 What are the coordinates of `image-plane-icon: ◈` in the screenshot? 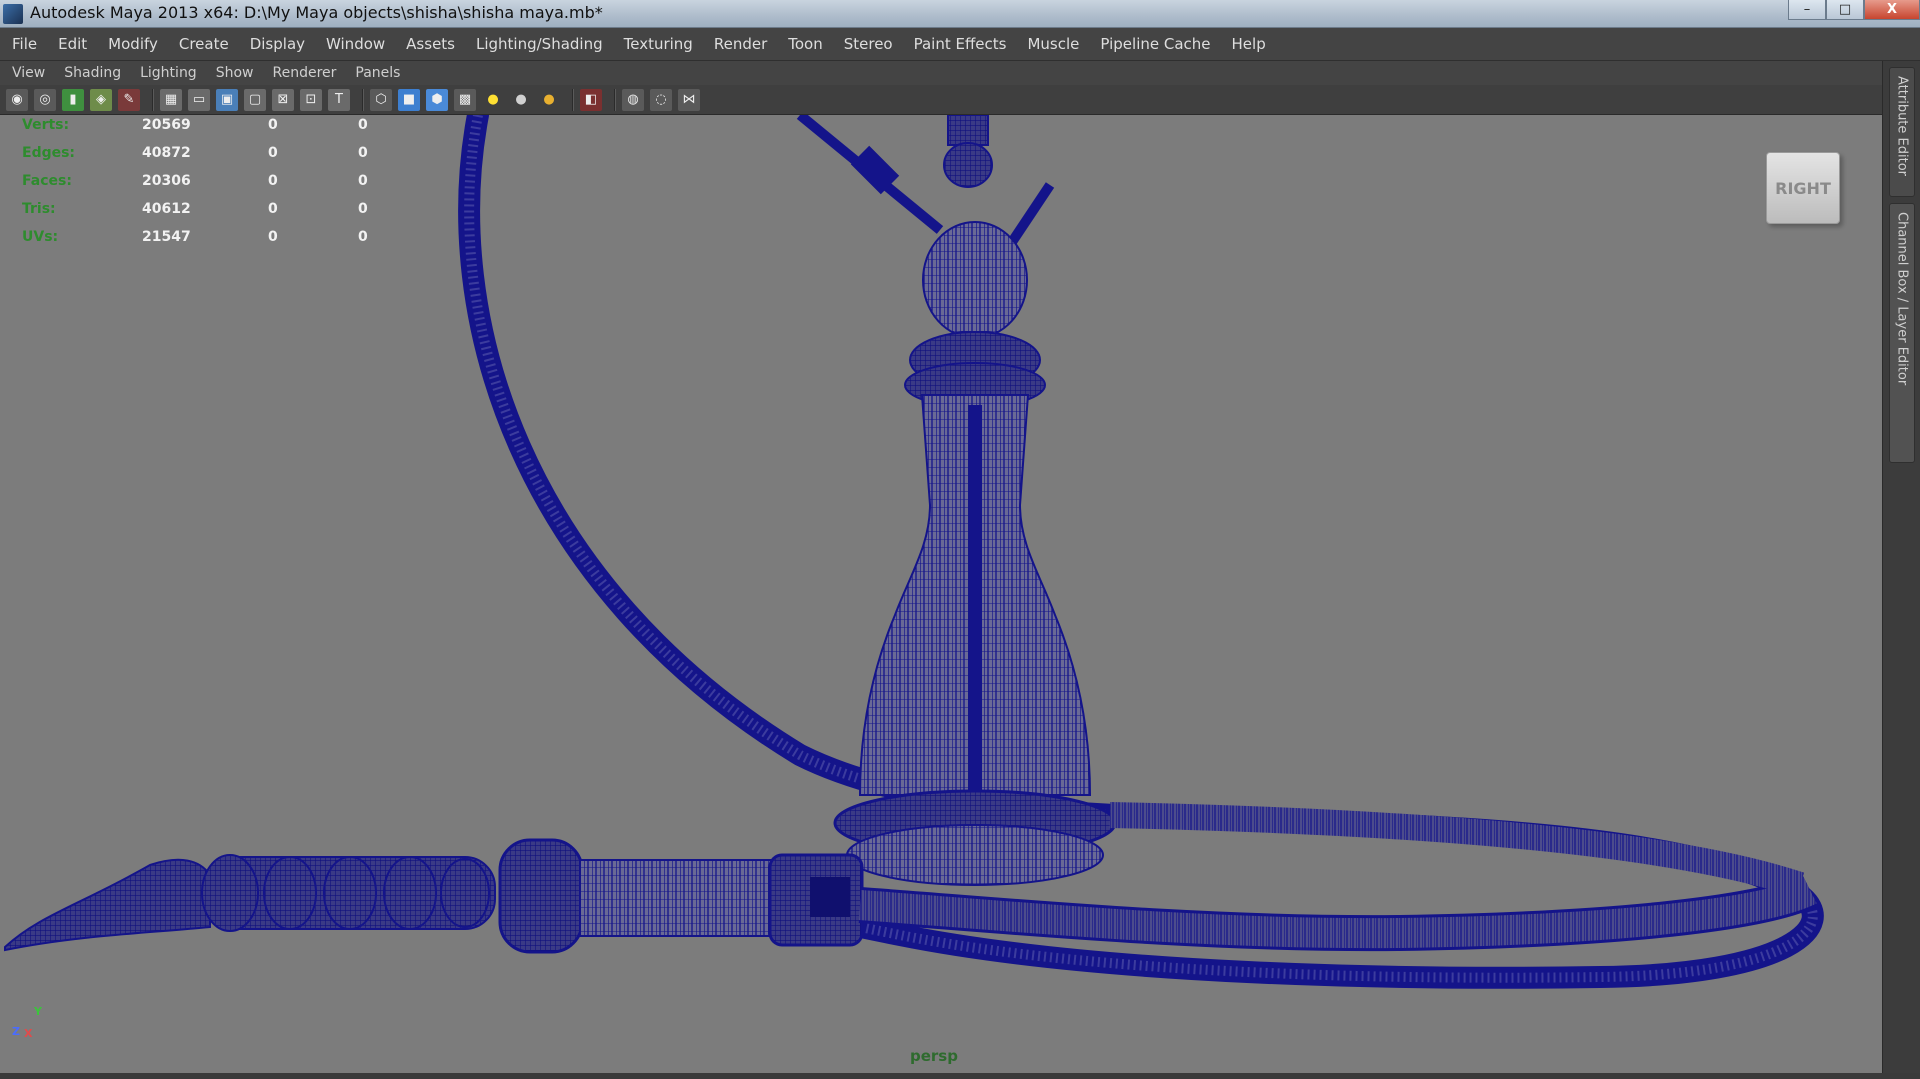 It's located at (101, 99).